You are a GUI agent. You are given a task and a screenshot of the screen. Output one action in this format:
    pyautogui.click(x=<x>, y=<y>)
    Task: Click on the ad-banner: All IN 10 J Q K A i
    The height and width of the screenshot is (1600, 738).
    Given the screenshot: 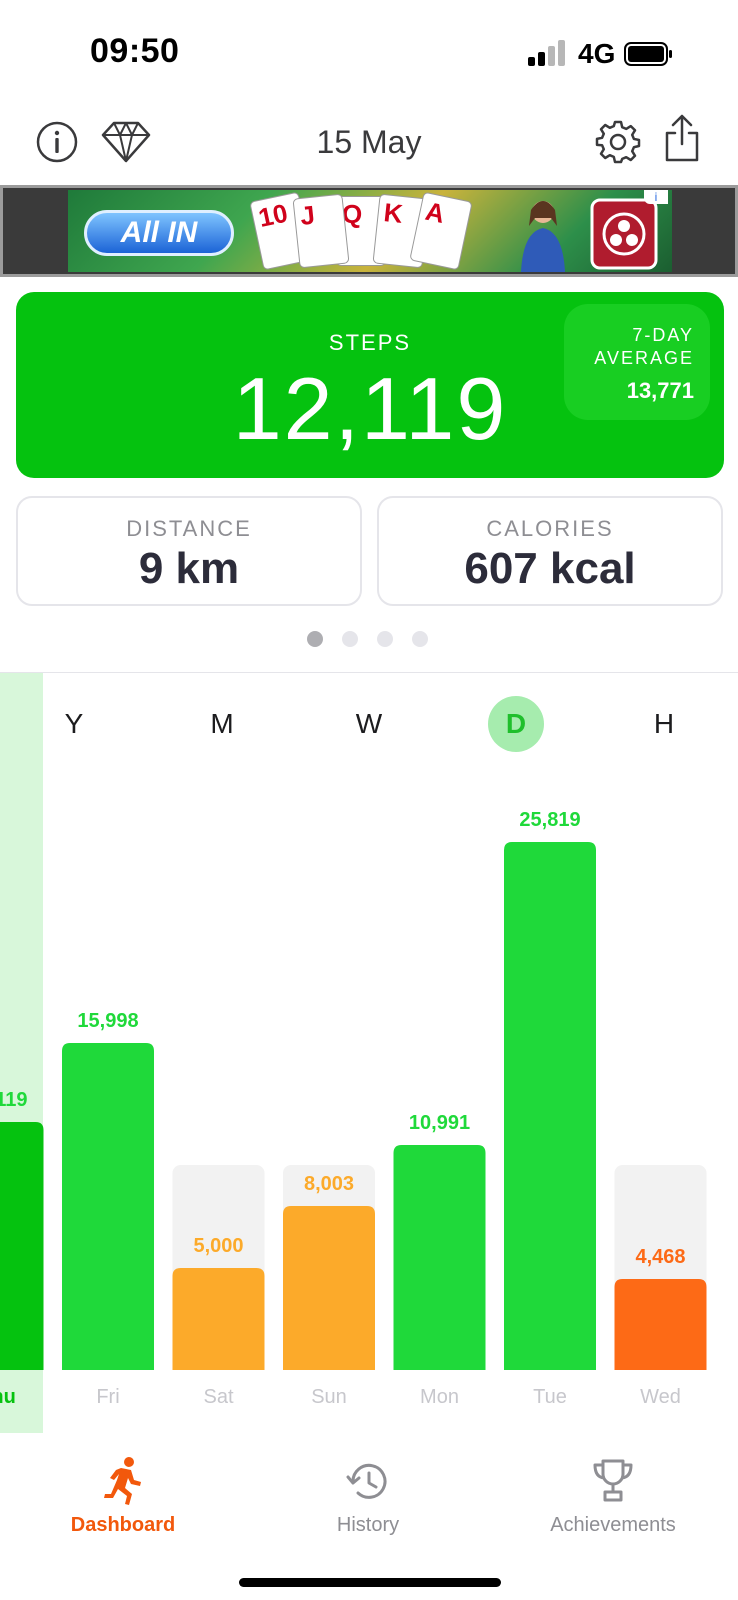 What is the action you would take?
    pyautogui.click(x=369, y=231)
    